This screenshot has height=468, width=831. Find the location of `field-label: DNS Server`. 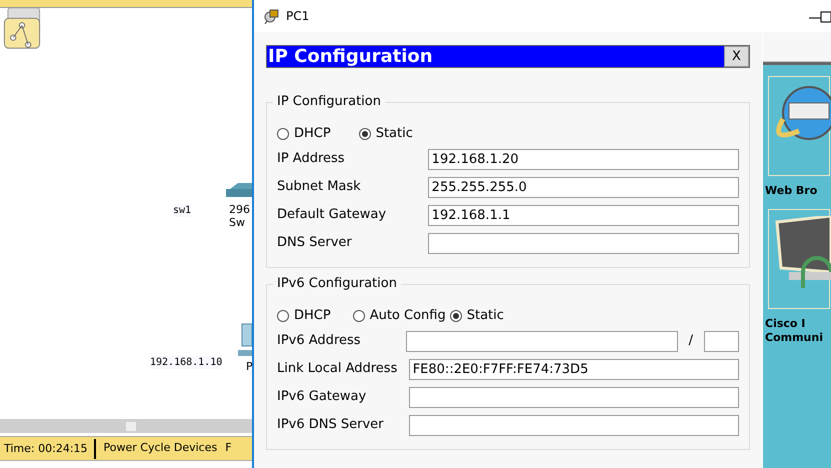

field-label: DNS Server is located at coordinates (315, 243).